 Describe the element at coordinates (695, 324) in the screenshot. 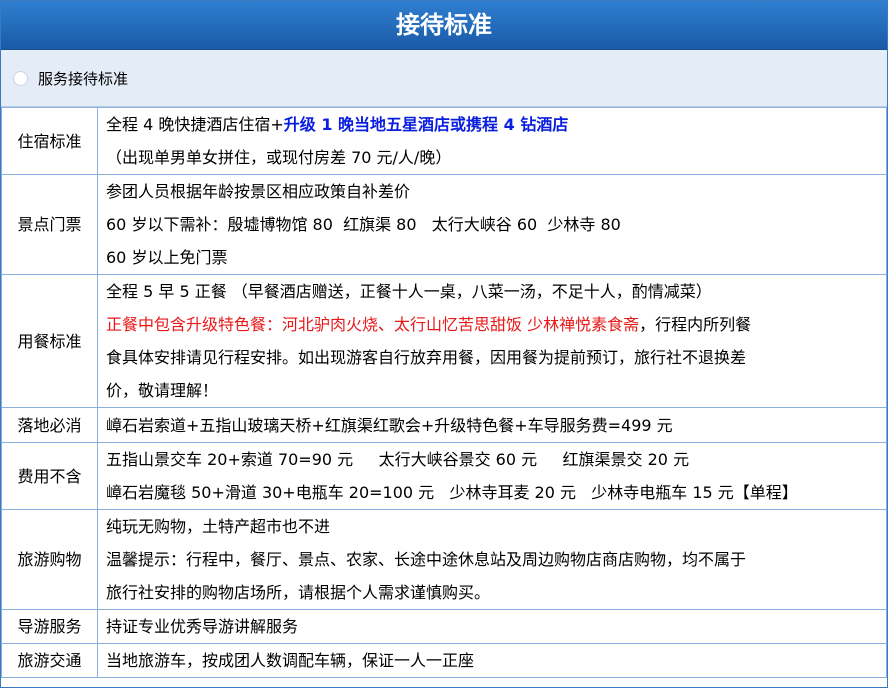

I see `meals-line-2-rest: ，行程内所列餐` at that location.